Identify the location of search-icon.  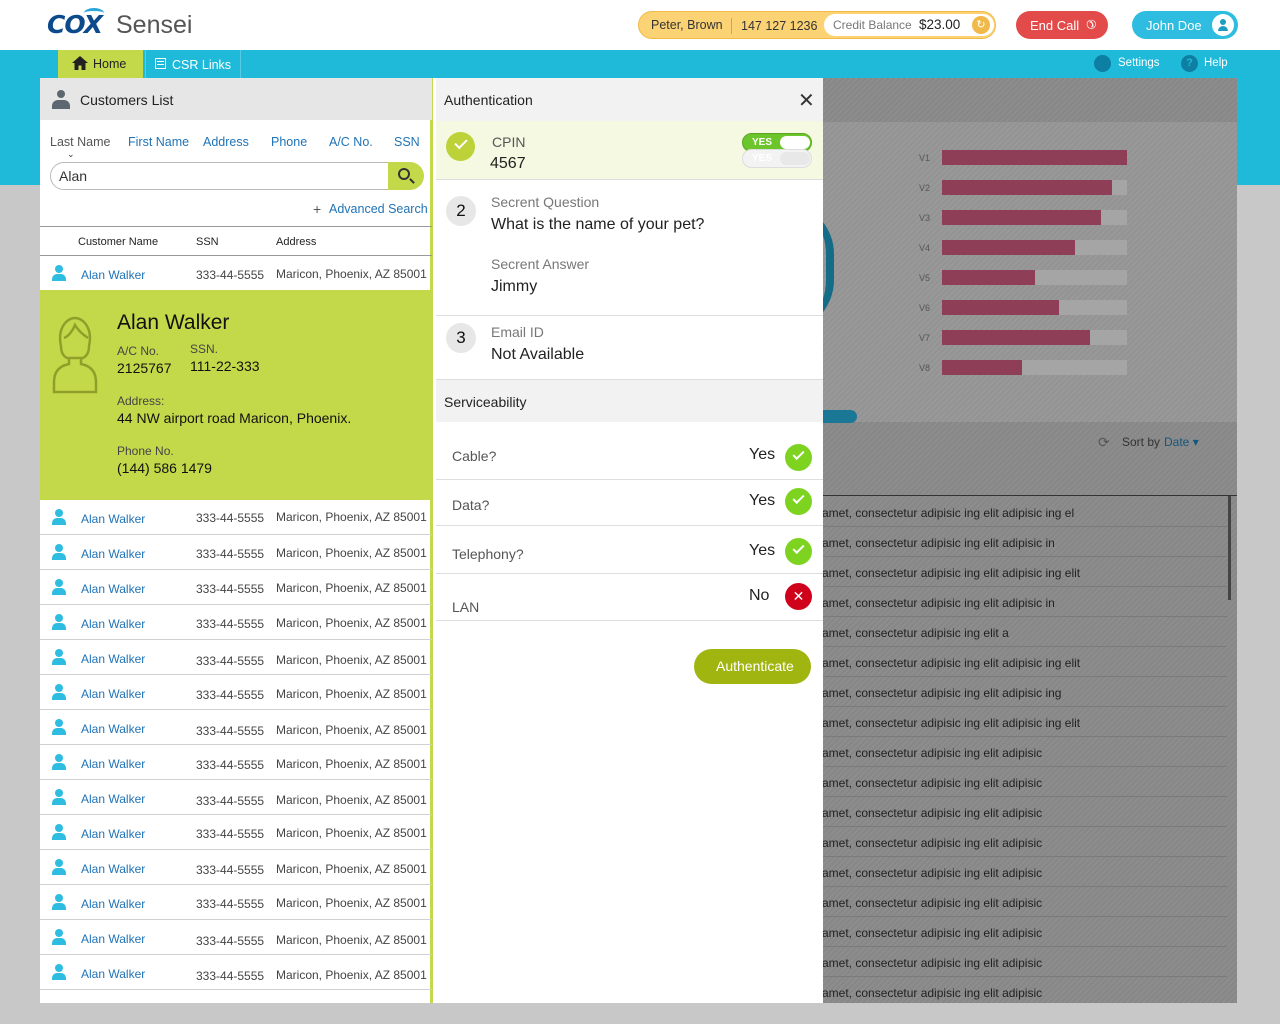
(404, 174).